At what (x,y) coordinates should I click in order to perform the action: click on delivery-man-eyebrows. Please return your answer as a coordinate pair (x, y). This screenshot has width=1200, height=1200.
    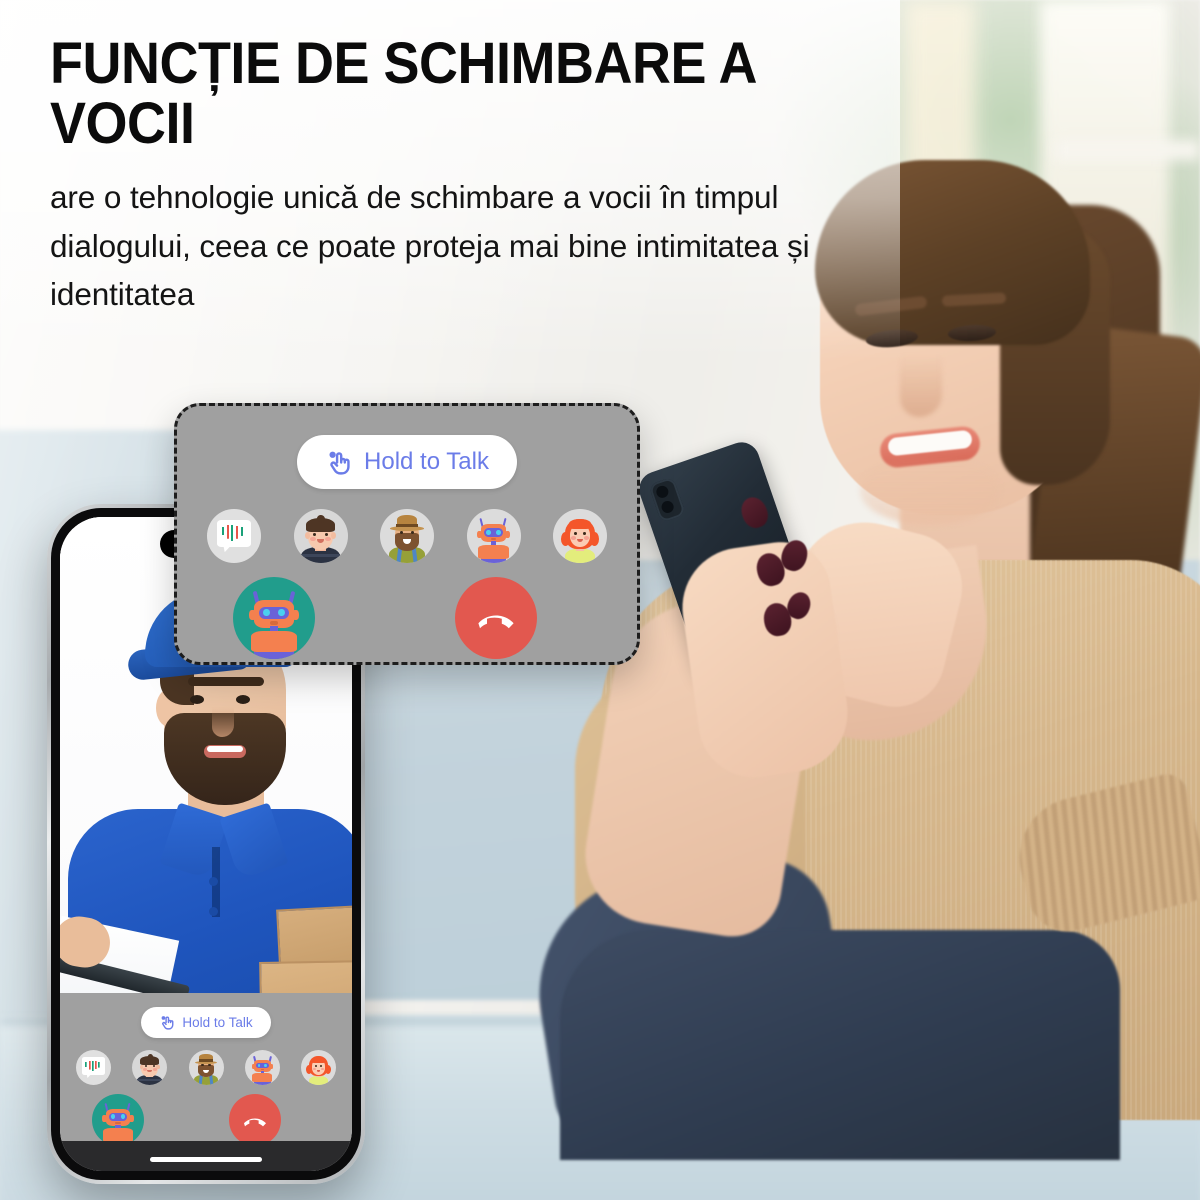
    Looking at the image, I should click on (226, 681).